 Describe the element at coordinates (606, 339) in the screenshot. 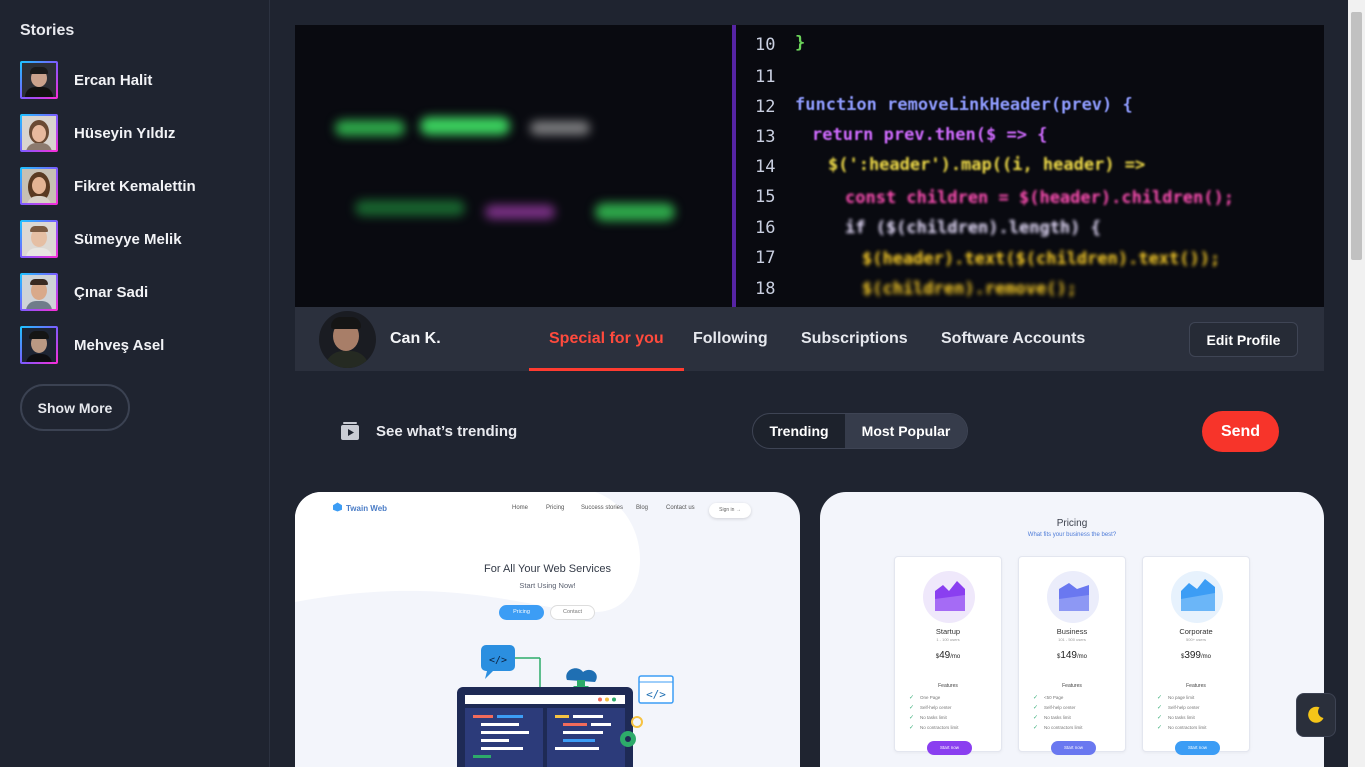

I see `tab-special-for-you: Special for you` at that location.